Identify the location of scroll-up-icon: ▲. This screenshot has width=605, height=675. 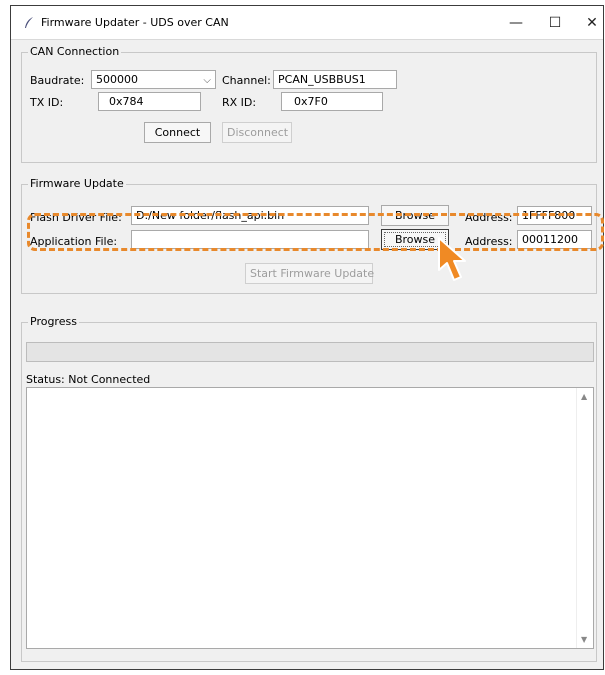
(584, 396).